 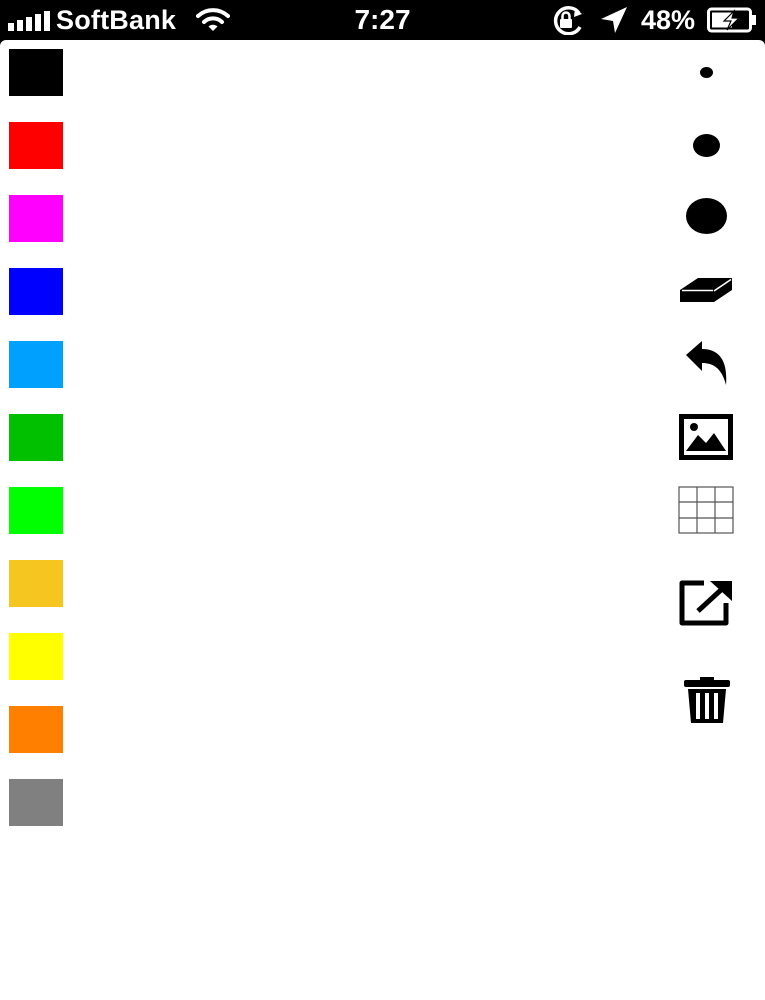 I want to click on image-icon, so click(x=706, y=437).